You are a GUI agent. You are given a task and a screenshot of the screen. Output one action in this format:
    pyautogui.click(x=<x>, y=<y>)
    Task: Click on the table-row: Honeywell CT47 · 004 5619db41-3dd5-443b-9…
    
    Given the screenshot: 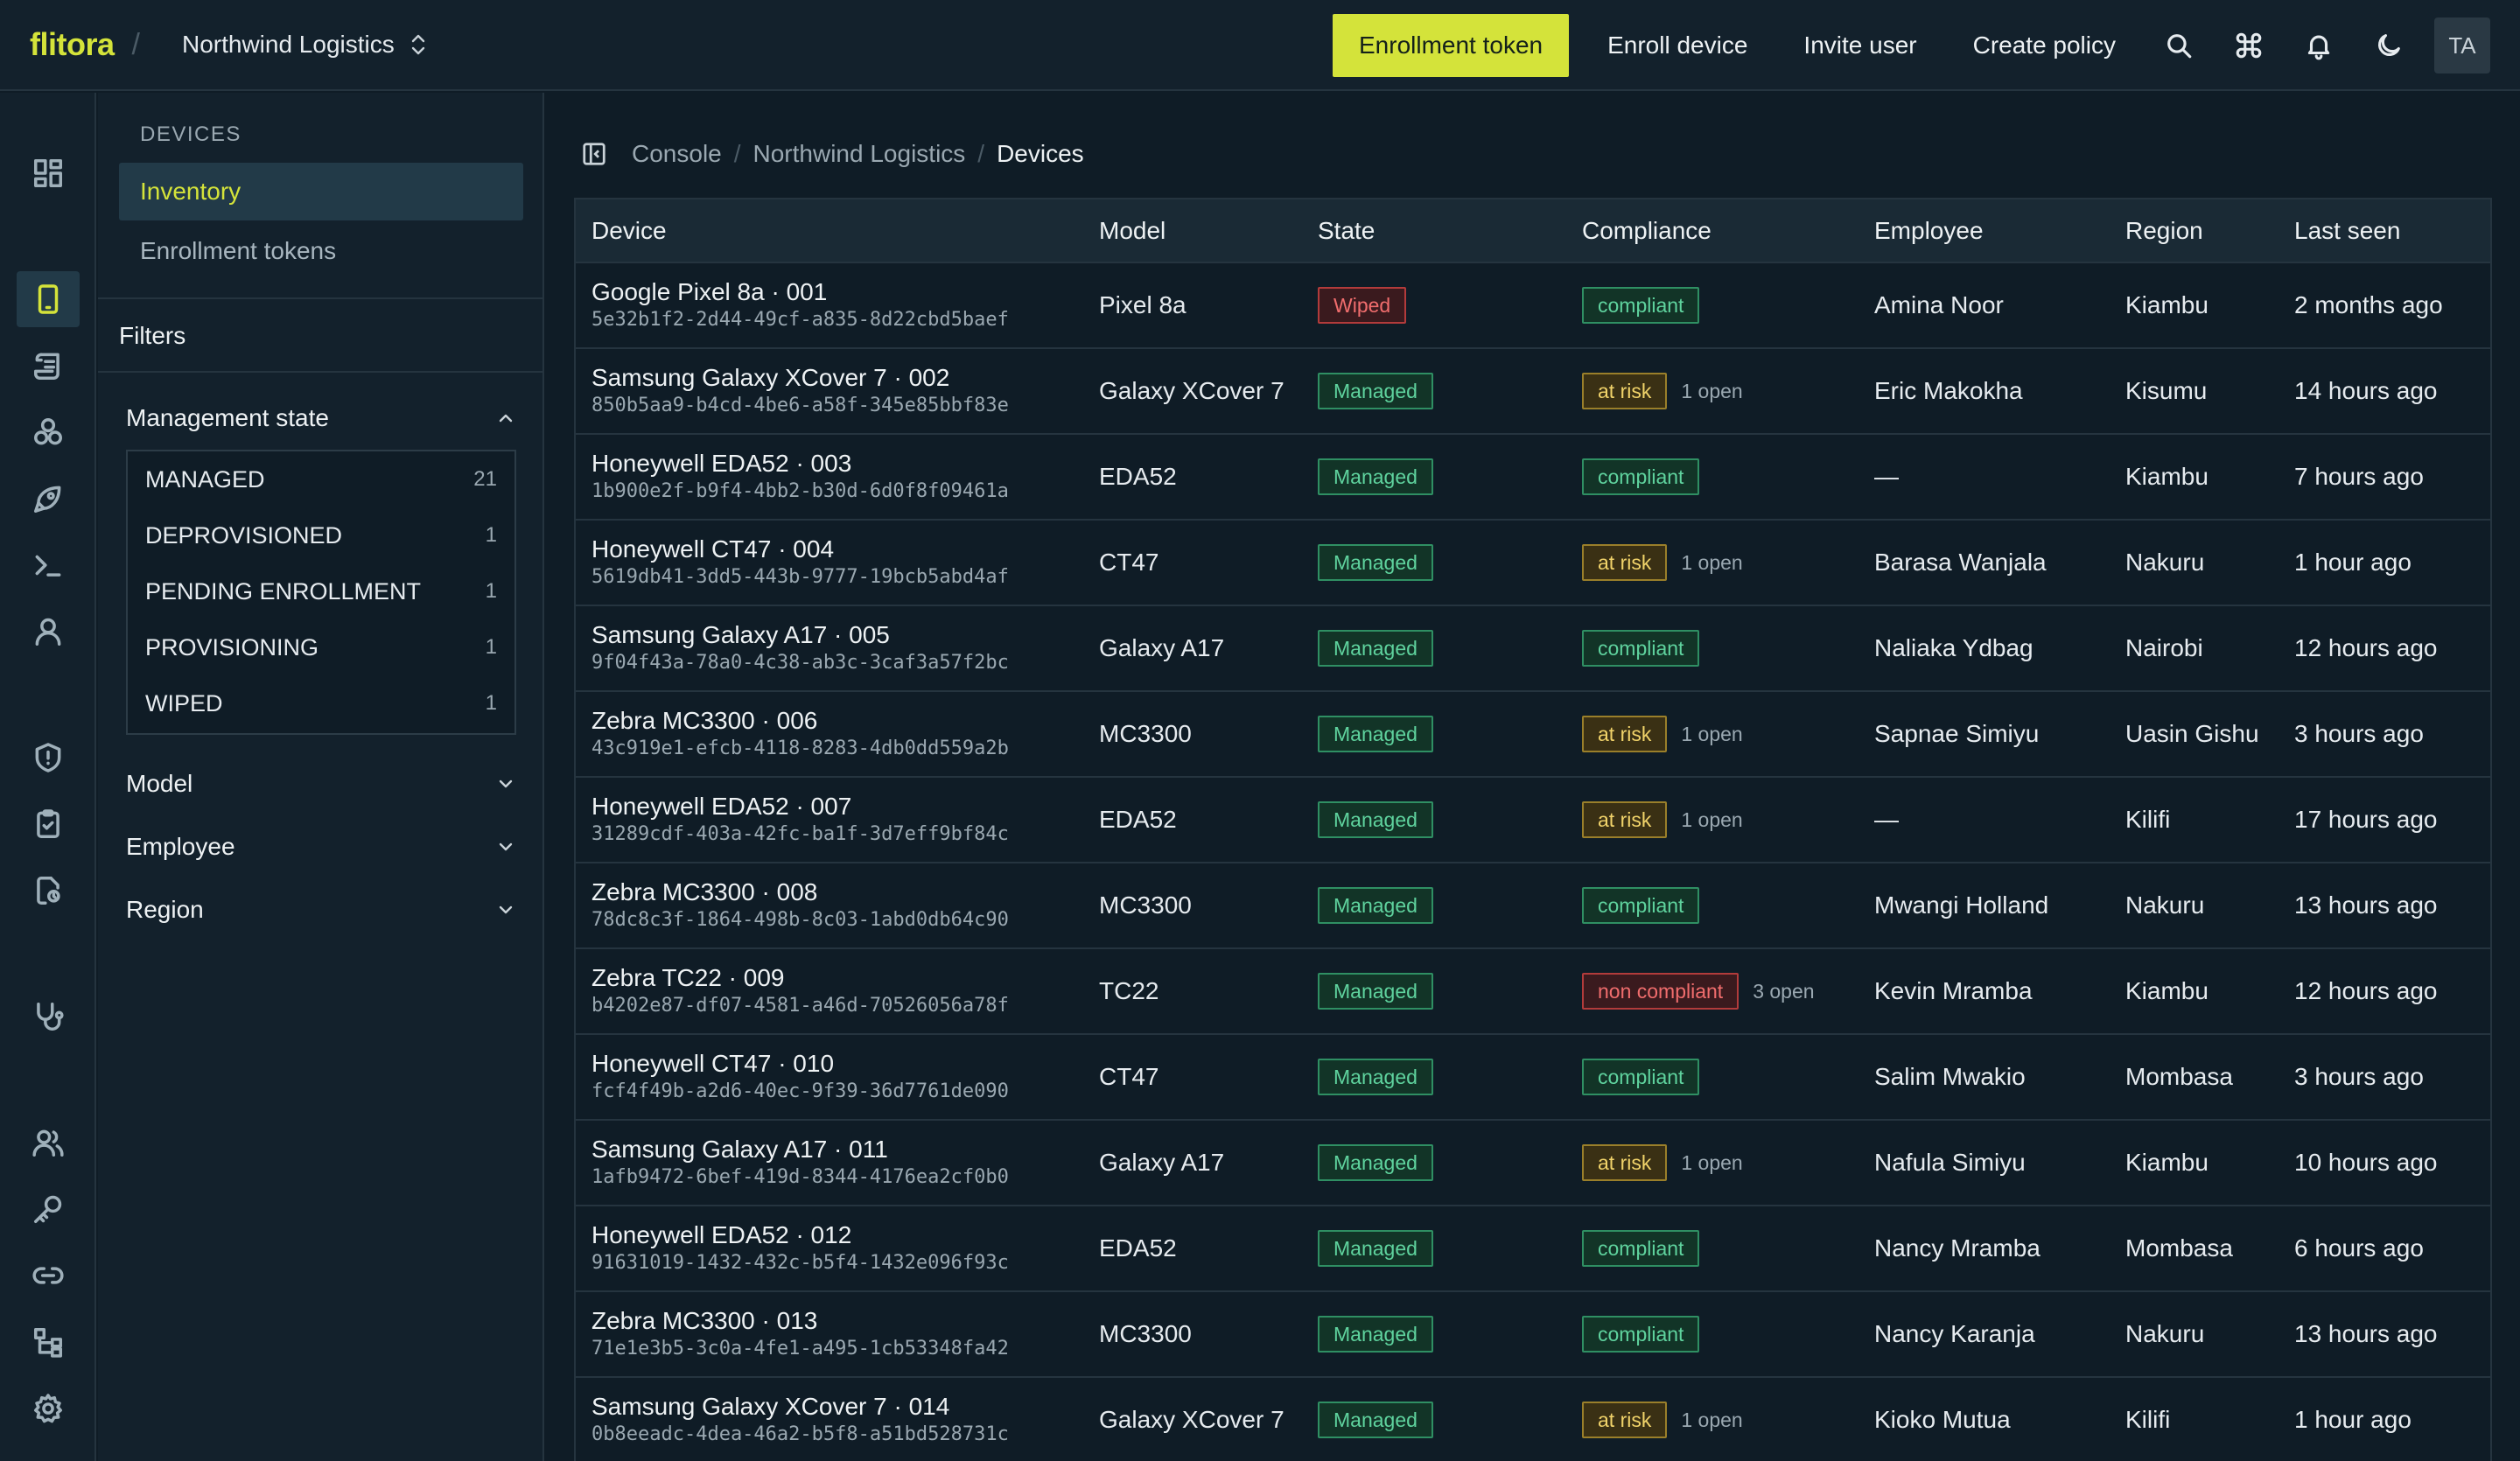 What is the action you would take?
    pyautogui.click(x=1533, y=563)
    